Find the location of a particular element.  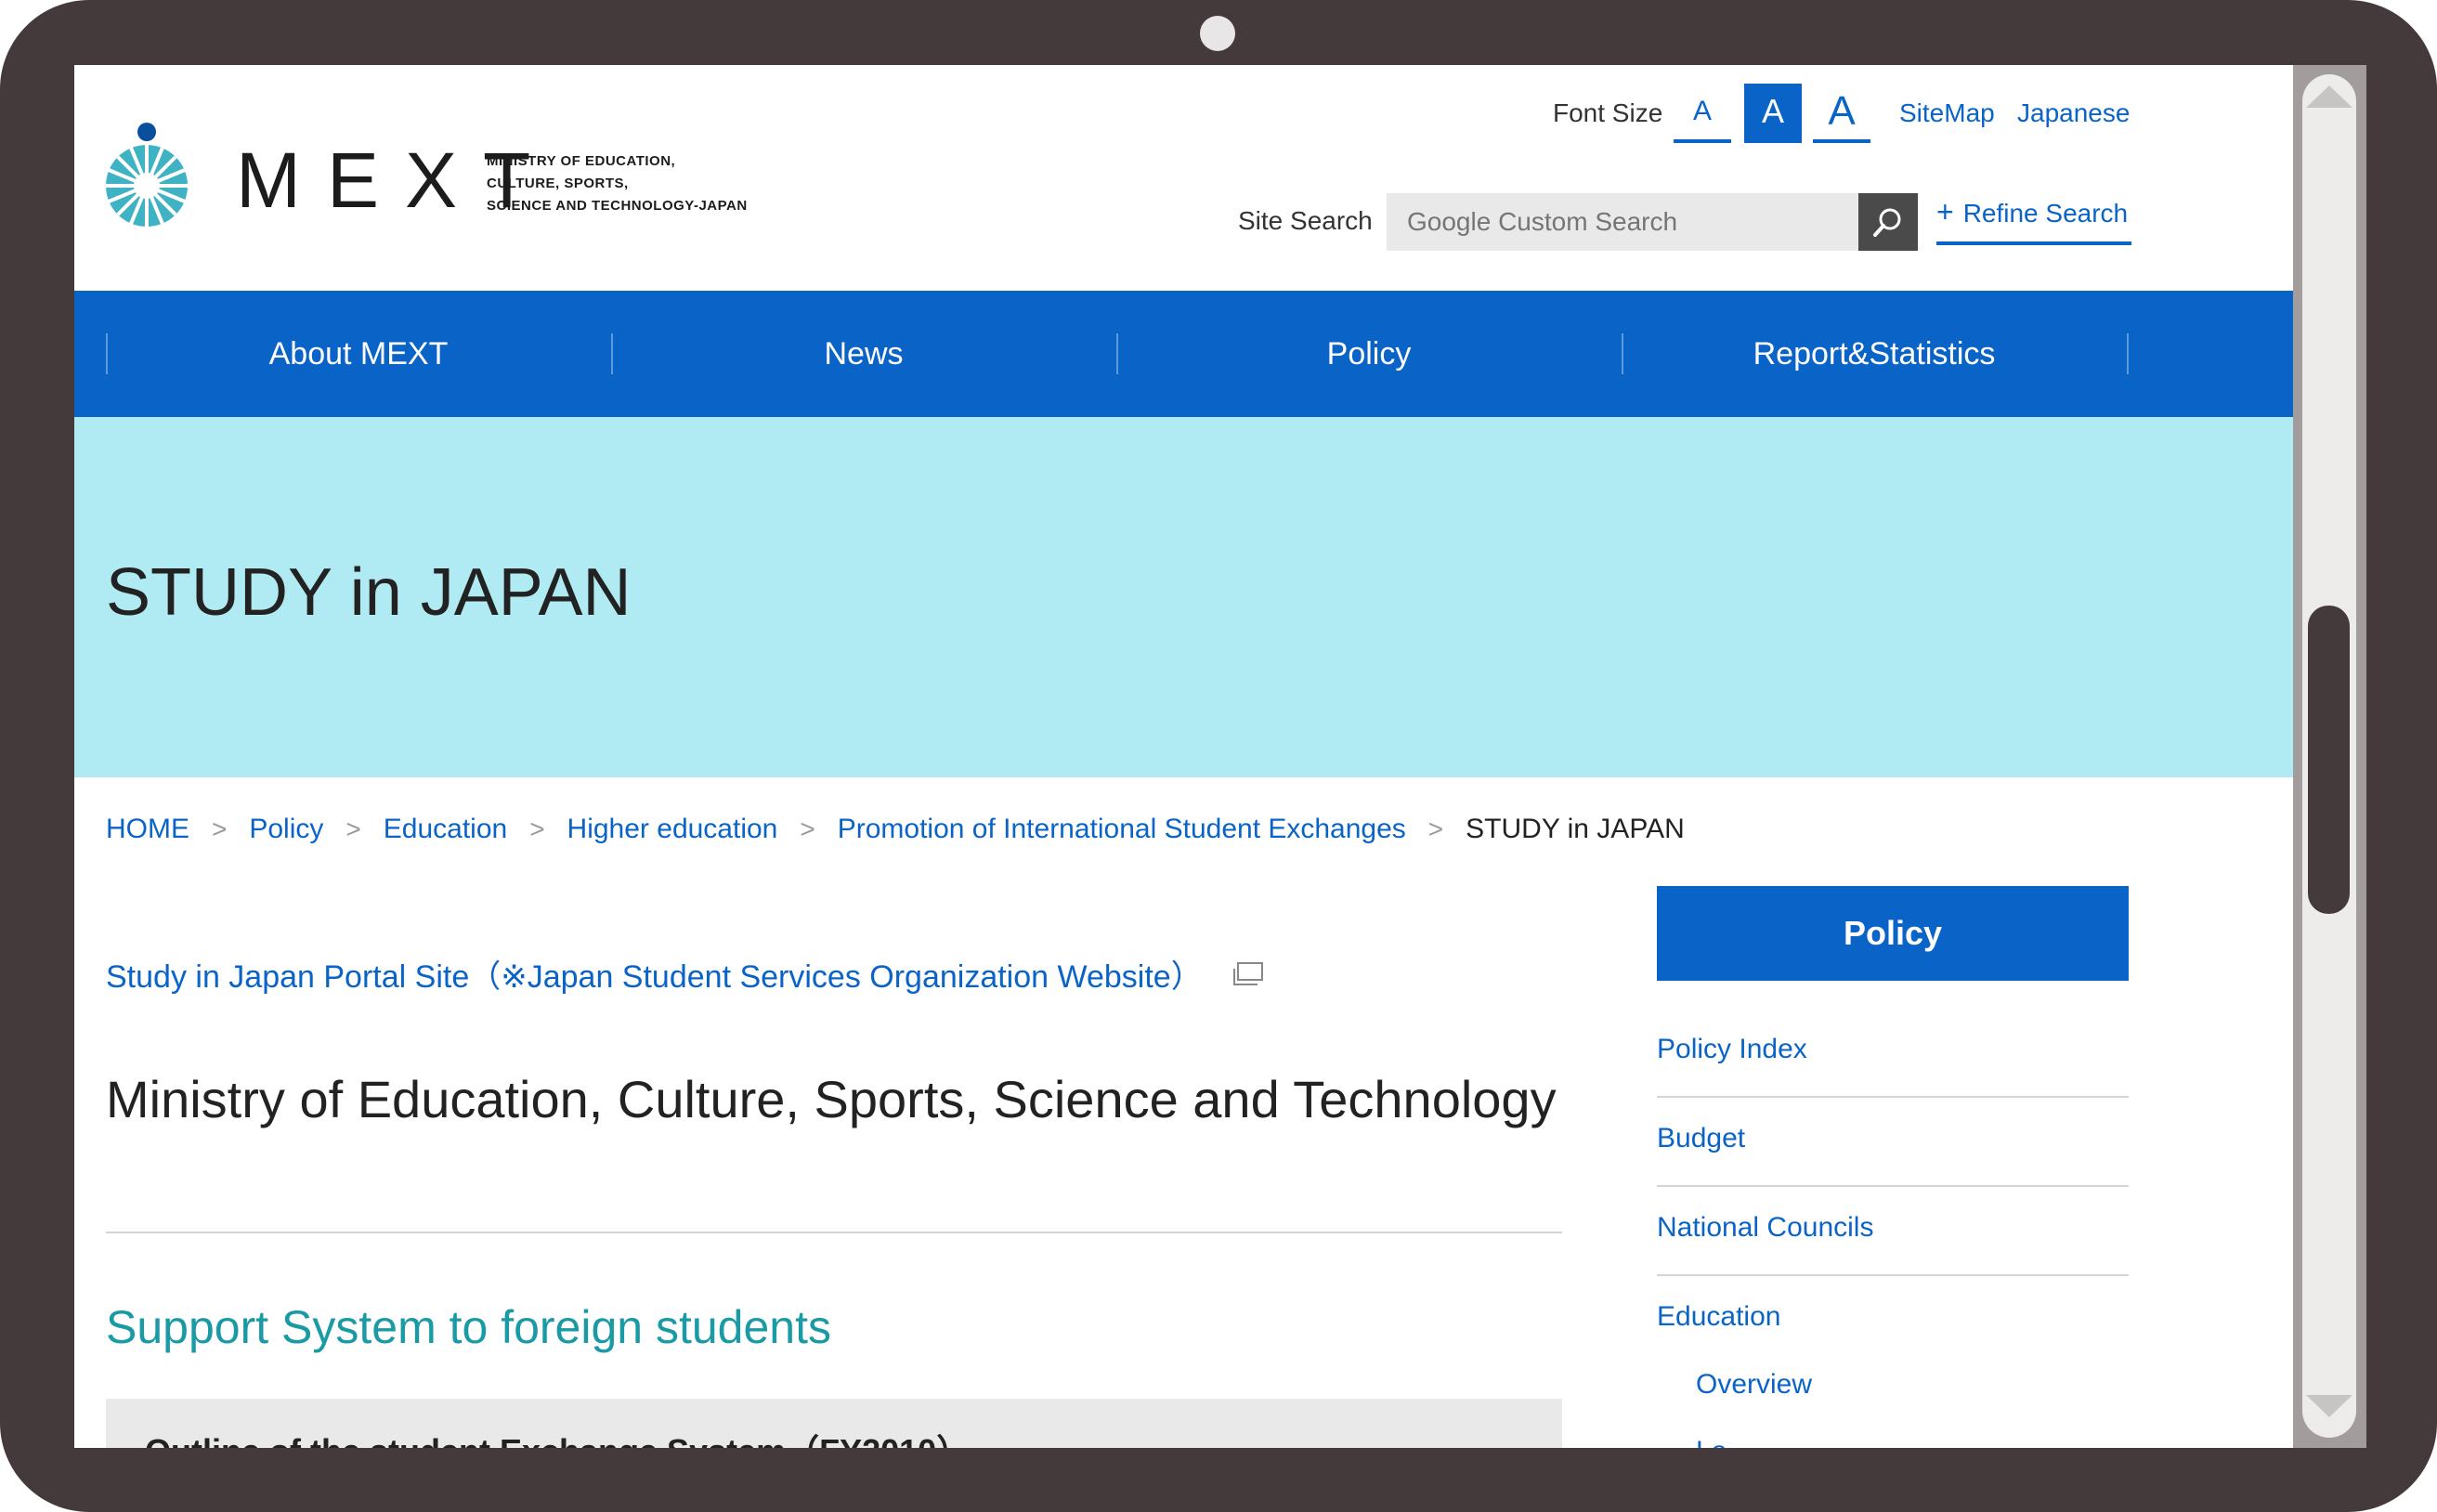

section-heading: Support System to foreign students is located at coordinates (468, 1327).